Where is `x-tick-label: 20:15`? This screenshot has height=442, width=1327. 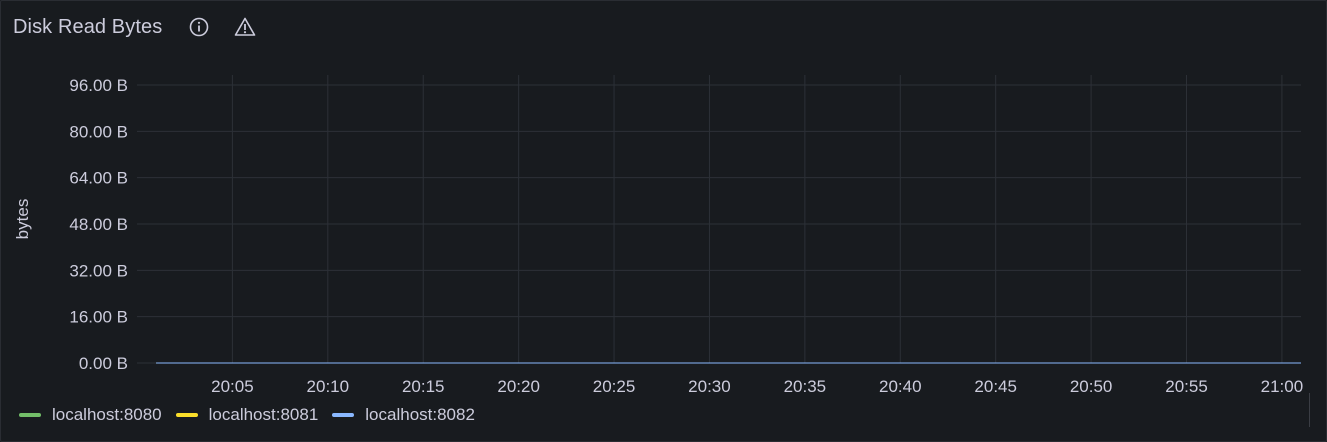
x-tick-label: 20:15 is located at coordinates (423, 386).